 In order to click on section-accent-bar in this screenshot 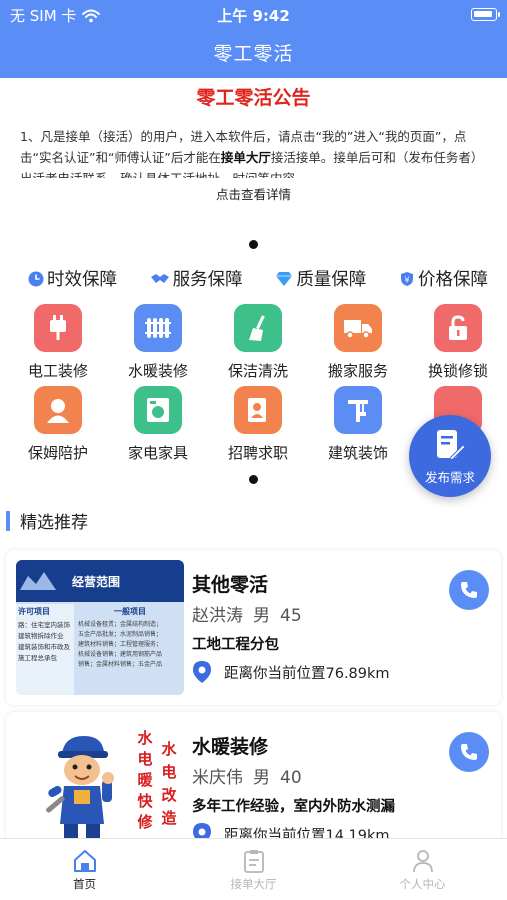, I will do `click(8, 520)`.